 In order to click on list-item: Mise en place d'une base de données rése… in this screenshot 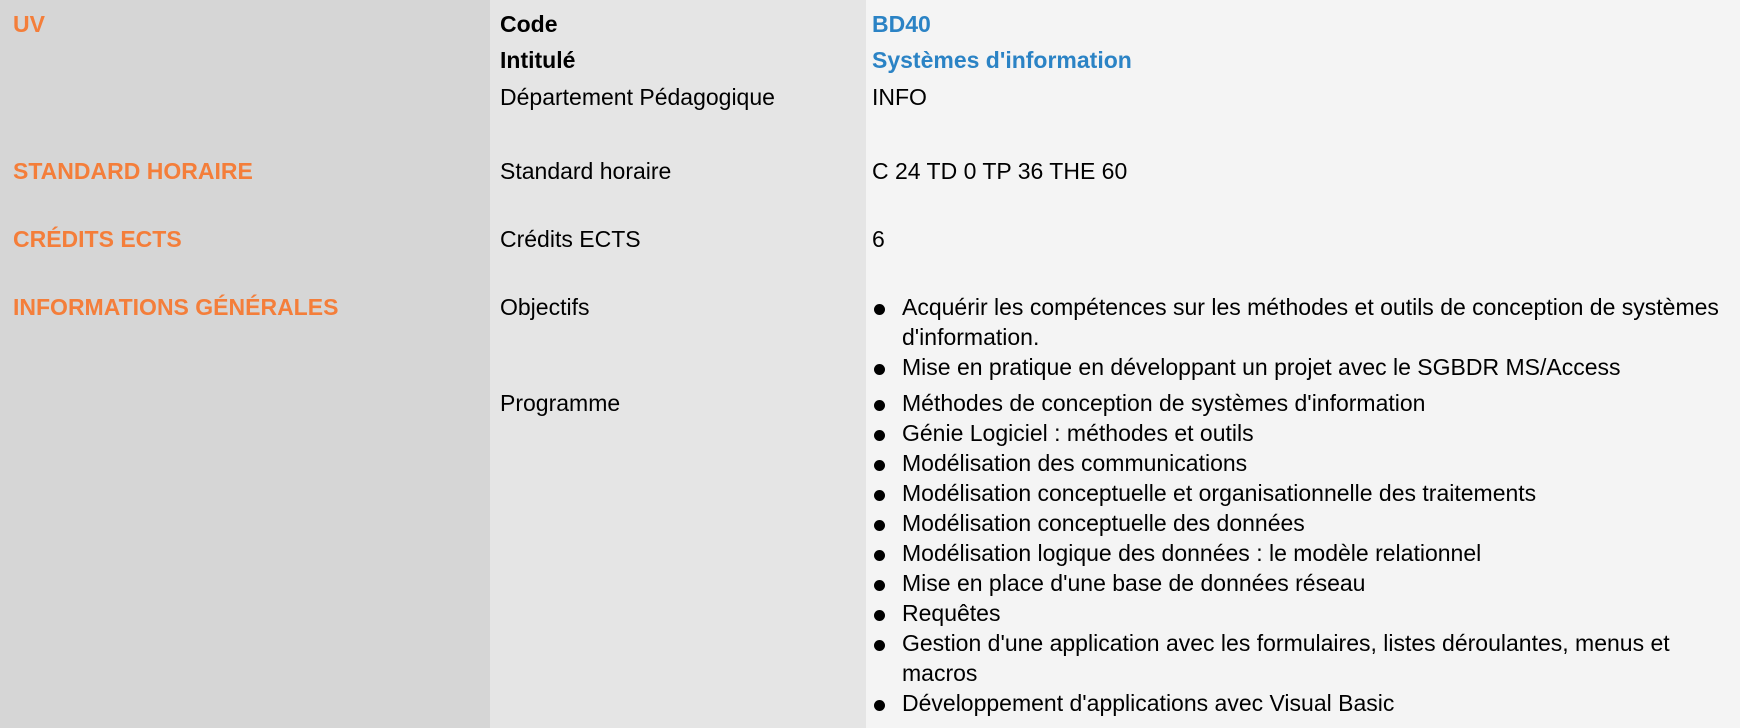, I will do `click(1297, 583)`.